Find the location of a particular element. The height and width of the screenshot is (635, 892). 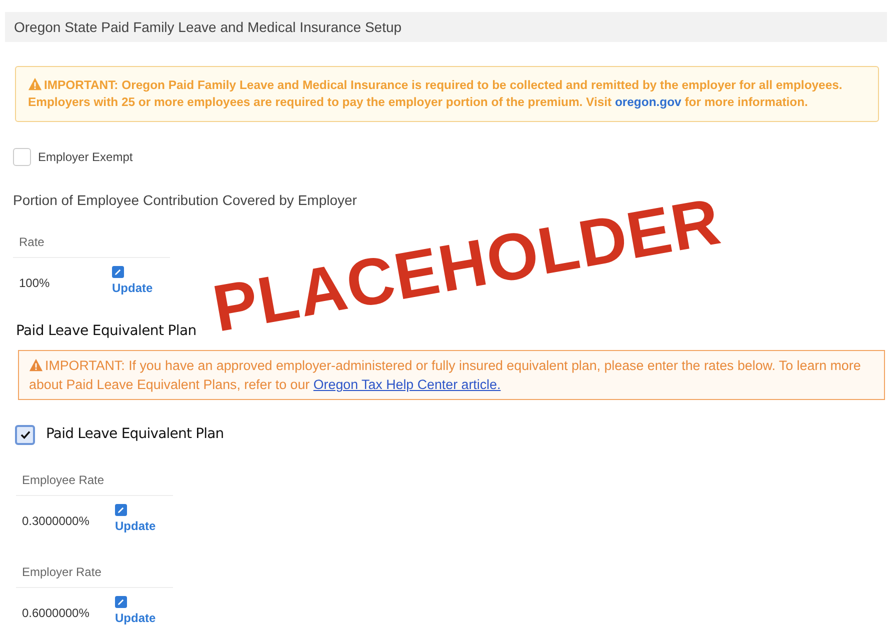

section-title: Oregon State Paid Family Leave and Medical Insurance Setup is located at coordinates (446, 27).